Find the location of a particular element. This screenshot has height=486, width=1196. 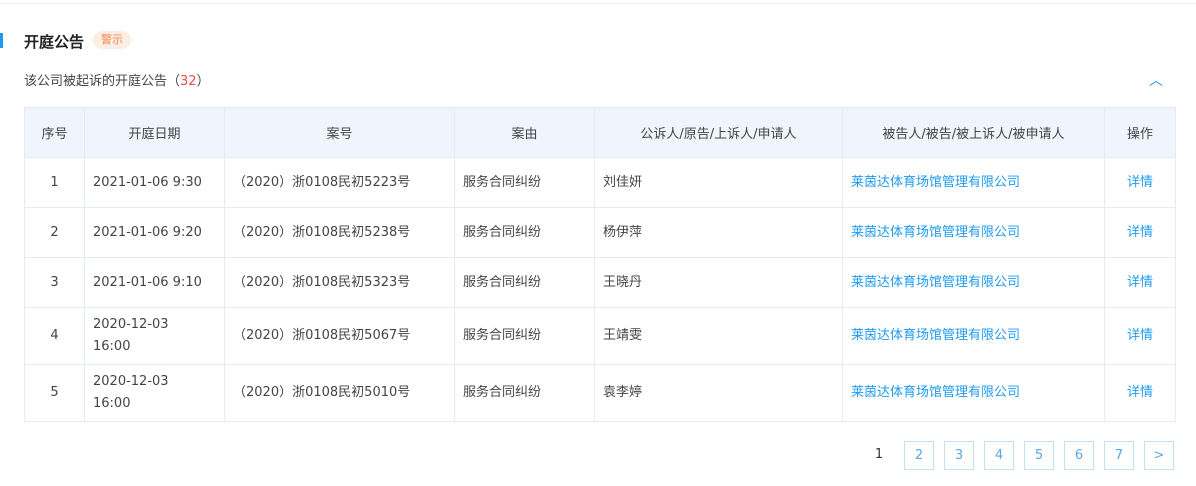

row-number: 3 is located at coordinates (54, 282).